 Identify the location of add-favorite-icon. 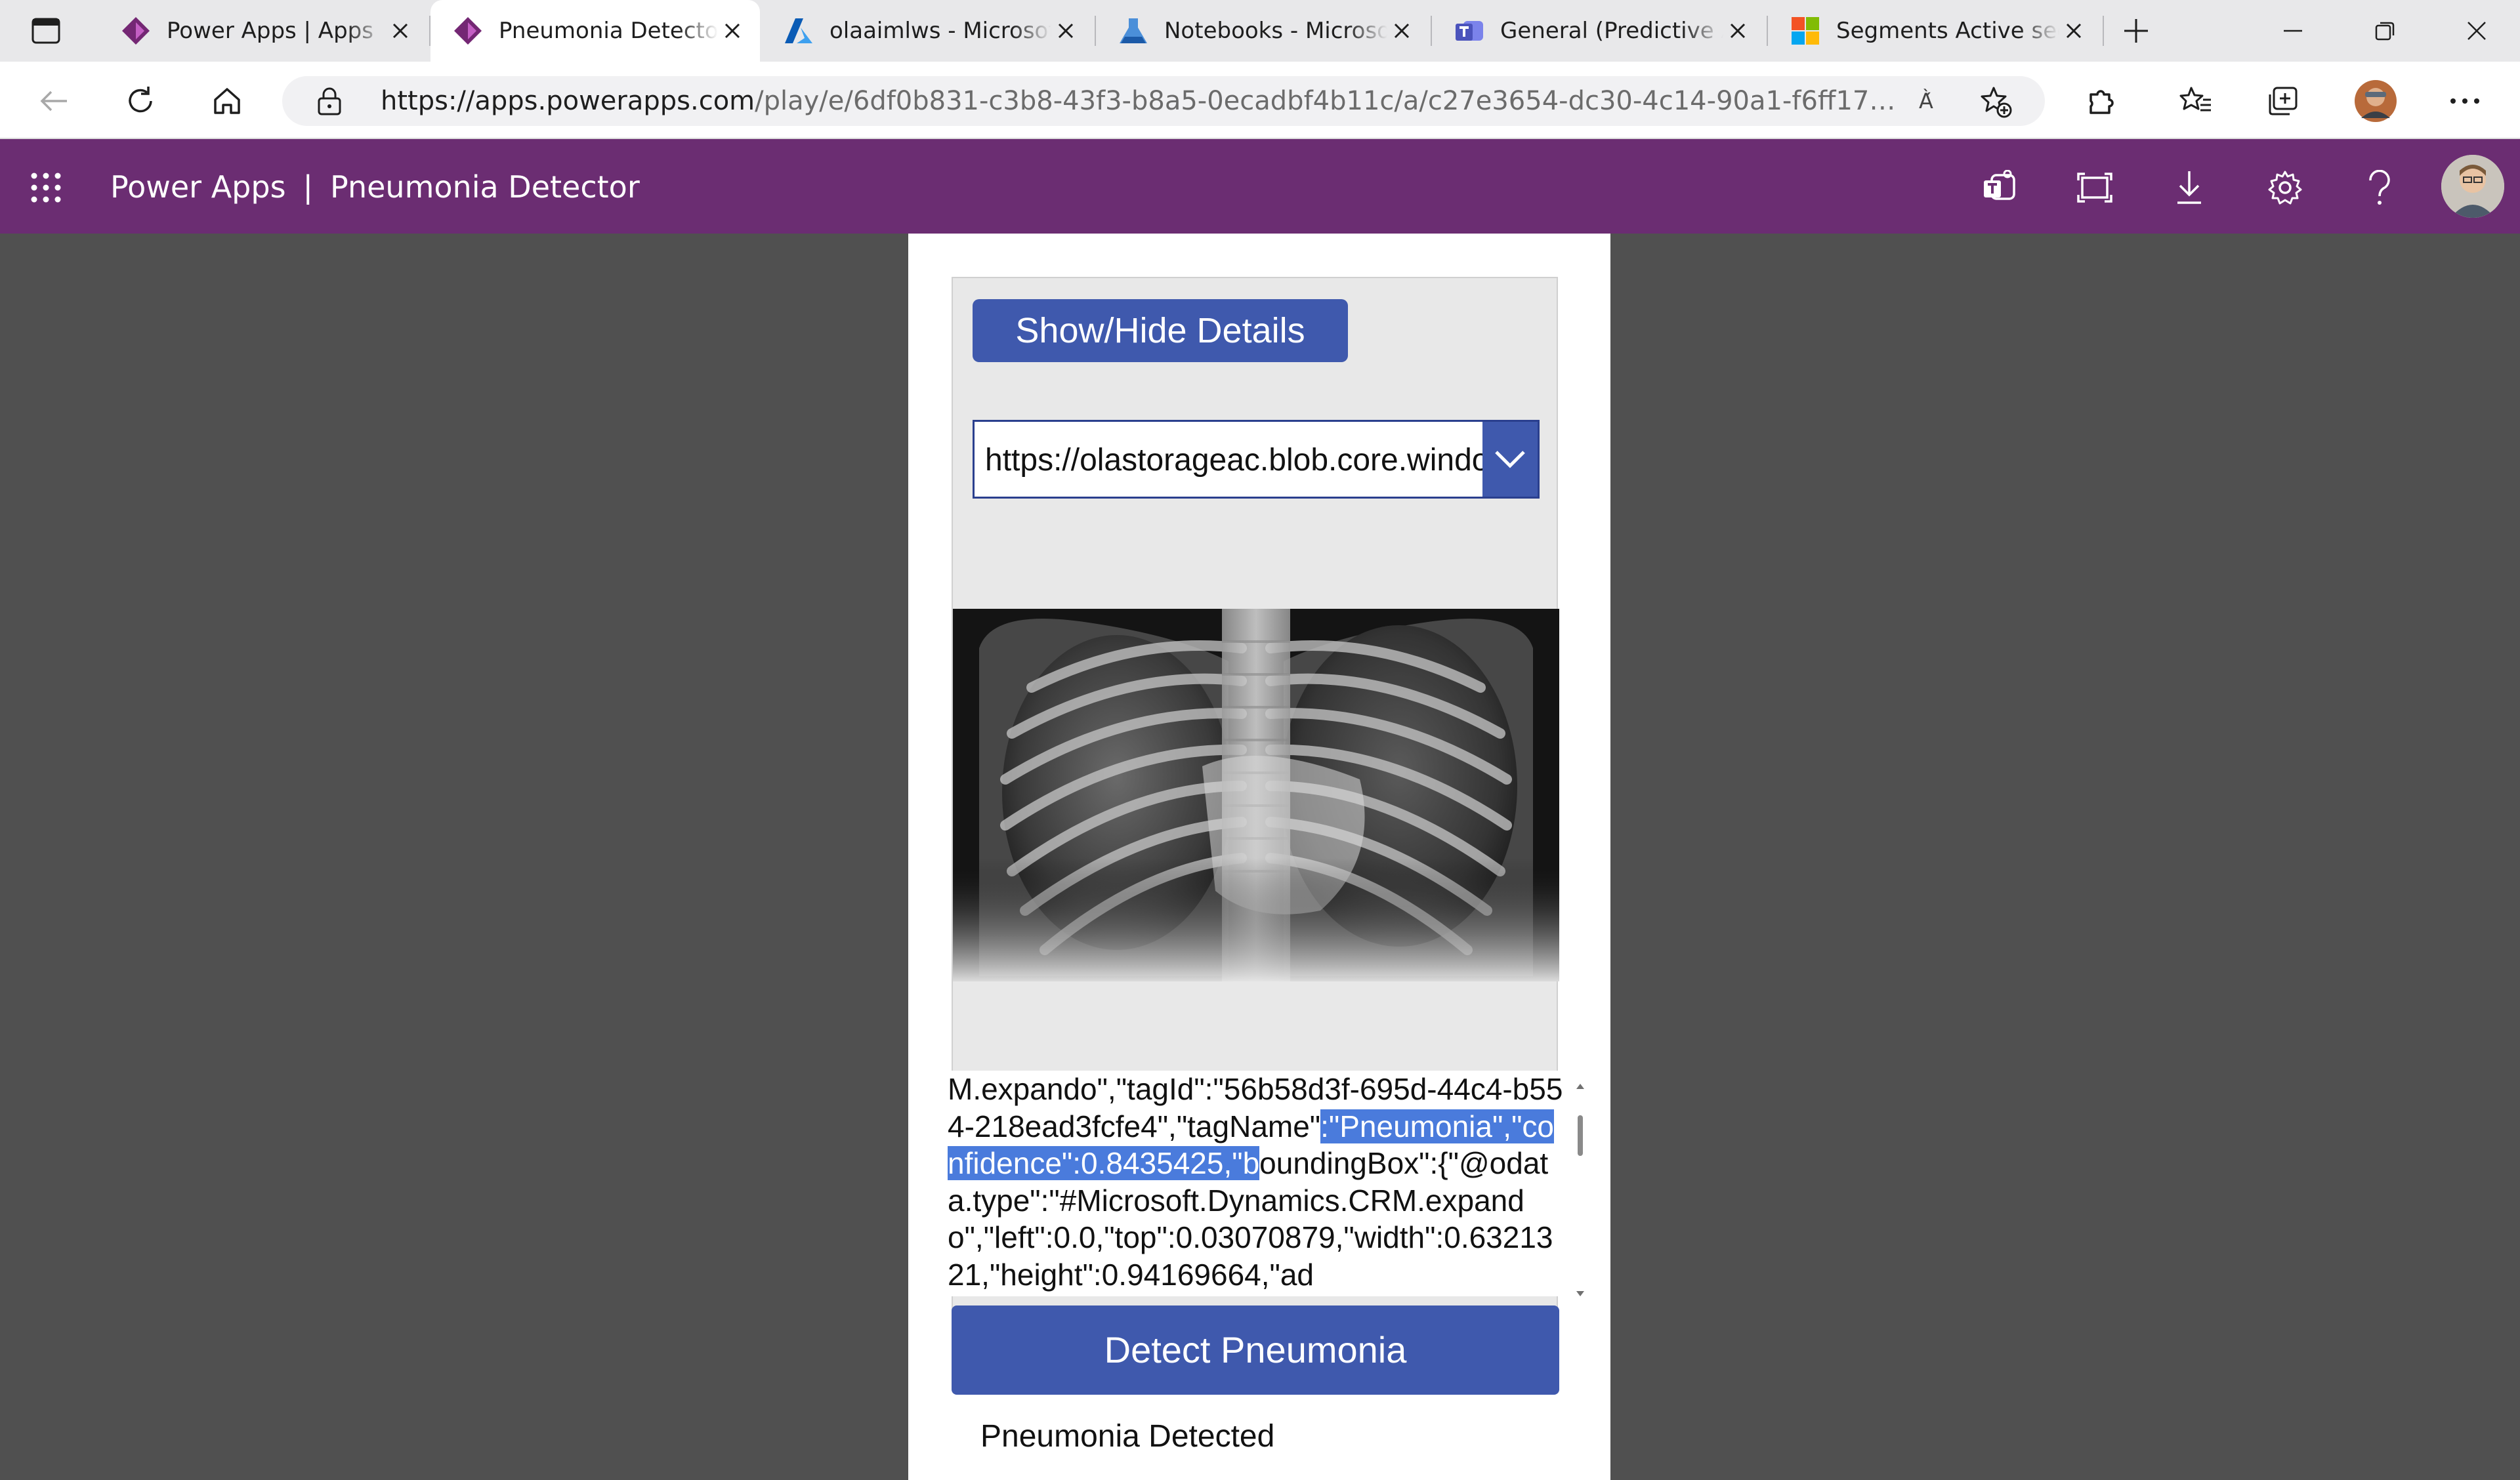
(1995, 101).